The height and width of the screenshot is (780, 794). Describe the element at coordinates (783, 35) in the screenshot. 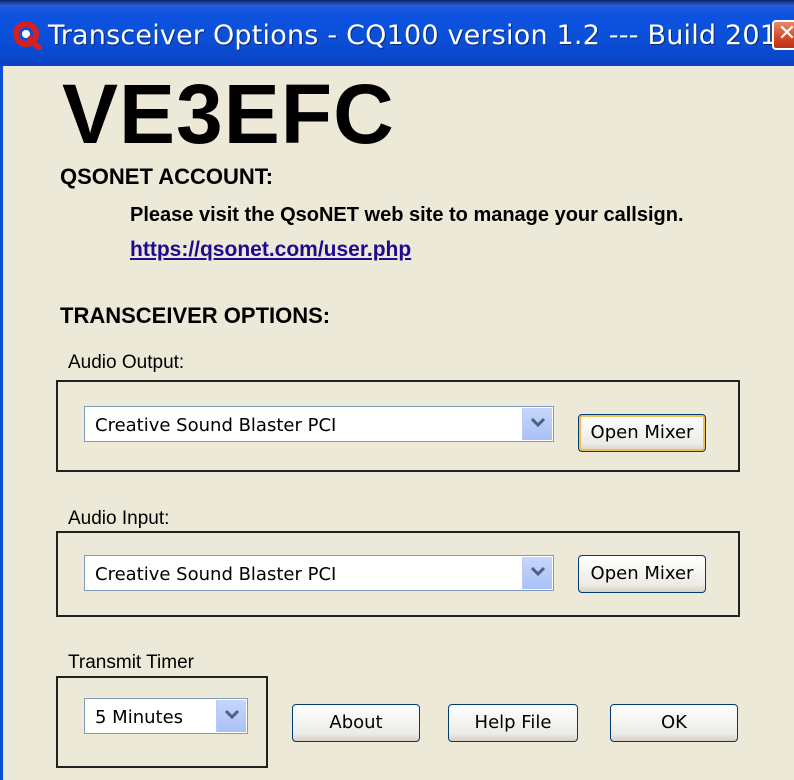

I see `close-icon: ✕` at that location.